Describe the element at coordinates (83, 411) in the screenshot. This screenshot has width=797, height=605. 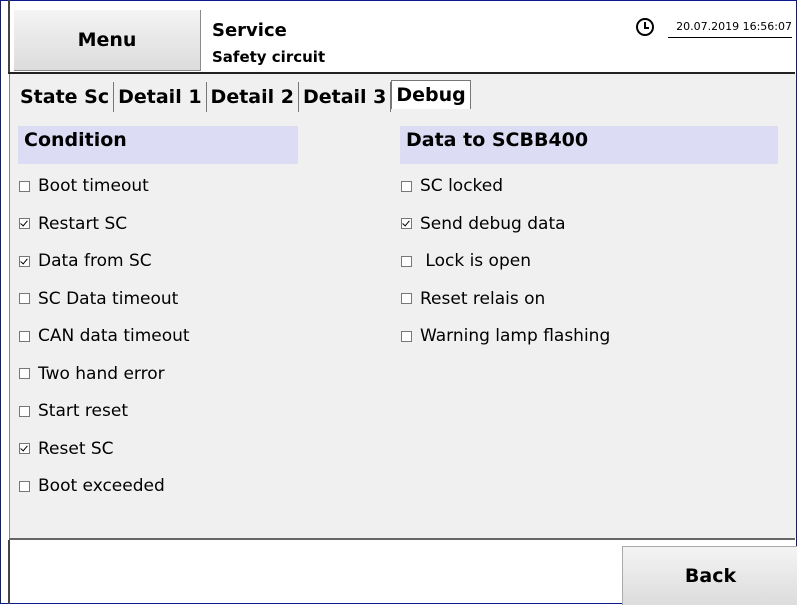
I see `checkbox-label: Start reset` at that location.